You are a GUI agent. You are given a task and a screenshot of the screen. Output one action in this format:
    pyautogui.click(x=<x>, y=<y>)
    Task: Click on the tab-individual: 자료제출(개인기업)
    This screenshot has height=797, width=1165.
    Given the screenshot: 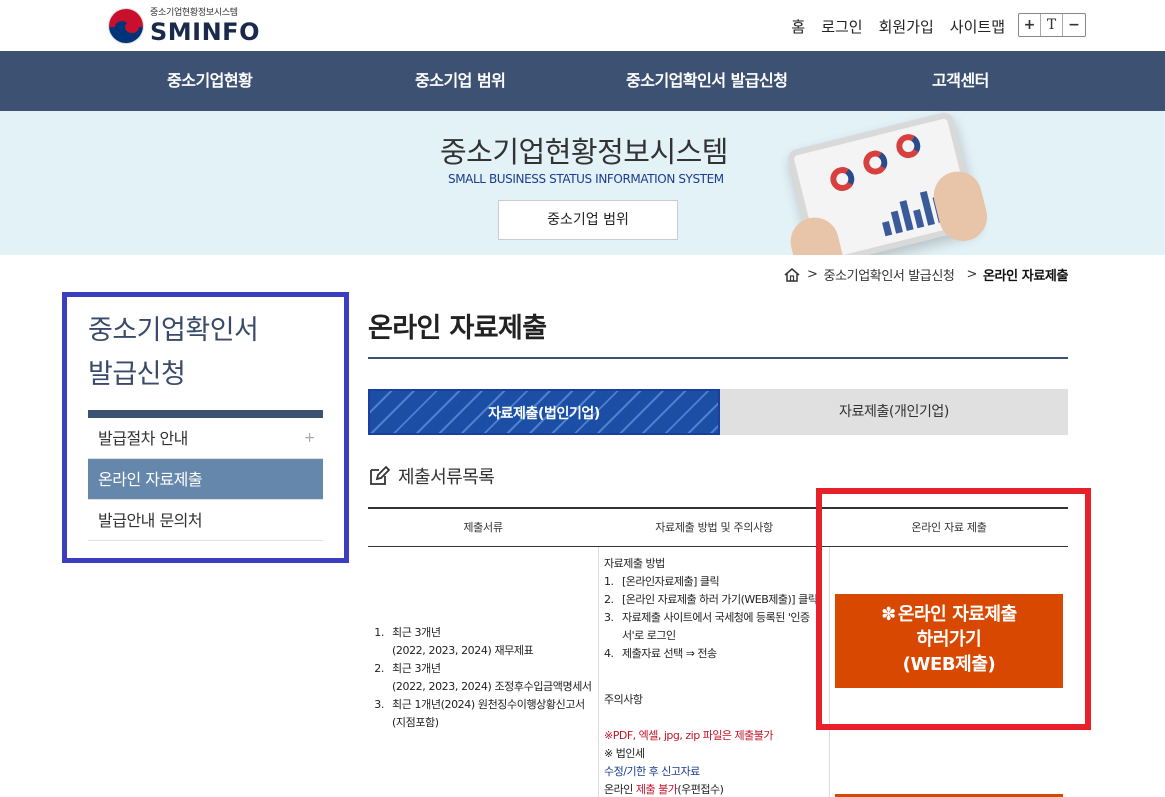 What is the action you would take?
    pyautogui.click(x=894, y=412)
    